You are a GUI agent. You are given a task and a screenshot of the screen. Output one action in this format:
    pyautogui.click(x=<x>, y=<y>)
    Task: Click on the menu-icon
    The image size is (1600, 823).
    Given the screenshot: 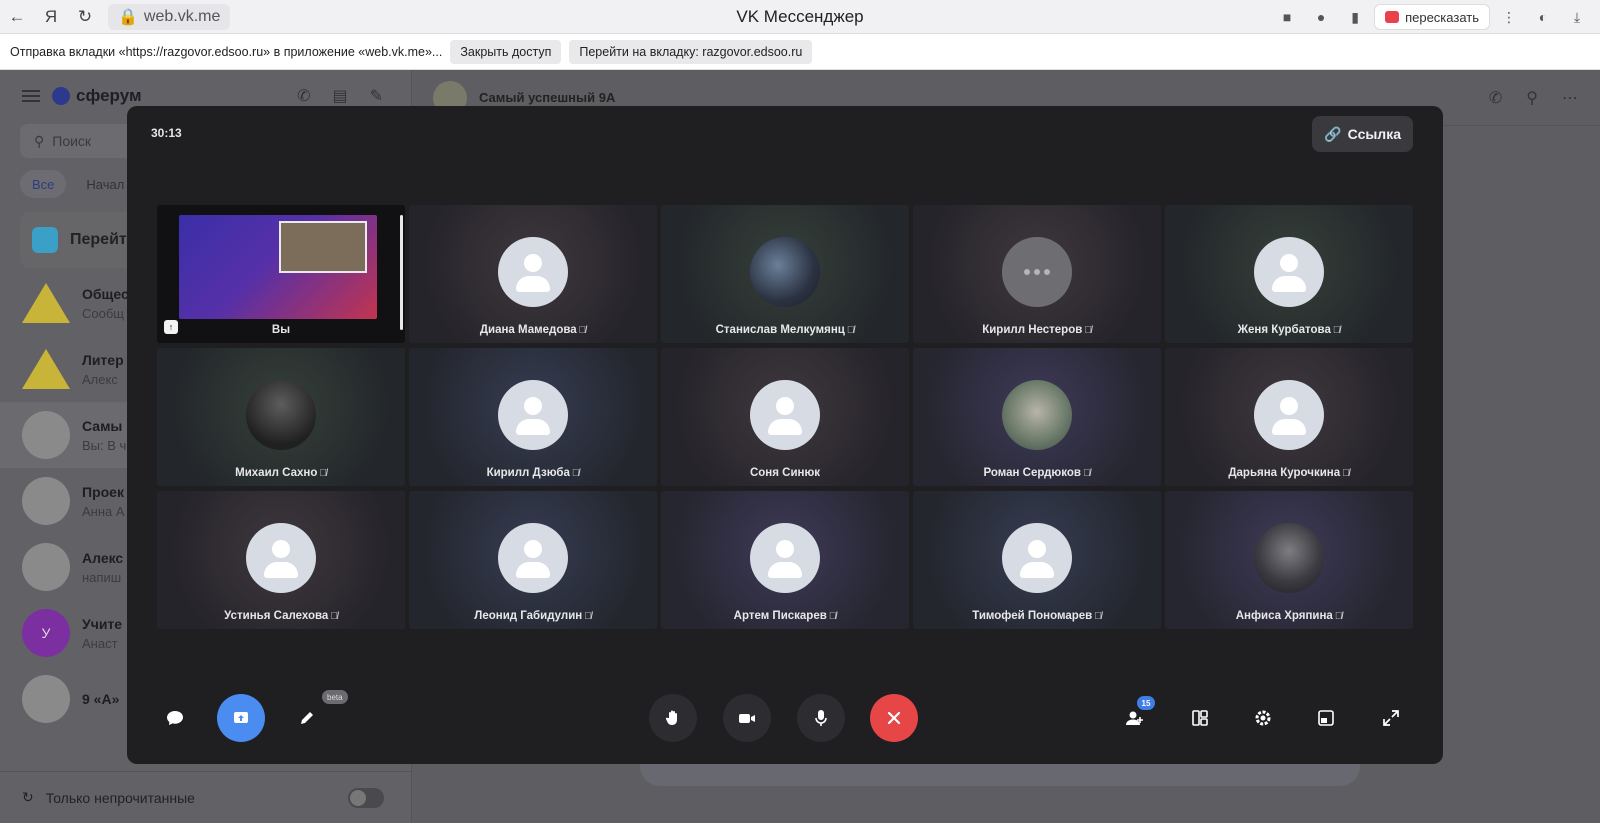 What is the action you would take?
    pyautogui.click(x=31, y=96)
    